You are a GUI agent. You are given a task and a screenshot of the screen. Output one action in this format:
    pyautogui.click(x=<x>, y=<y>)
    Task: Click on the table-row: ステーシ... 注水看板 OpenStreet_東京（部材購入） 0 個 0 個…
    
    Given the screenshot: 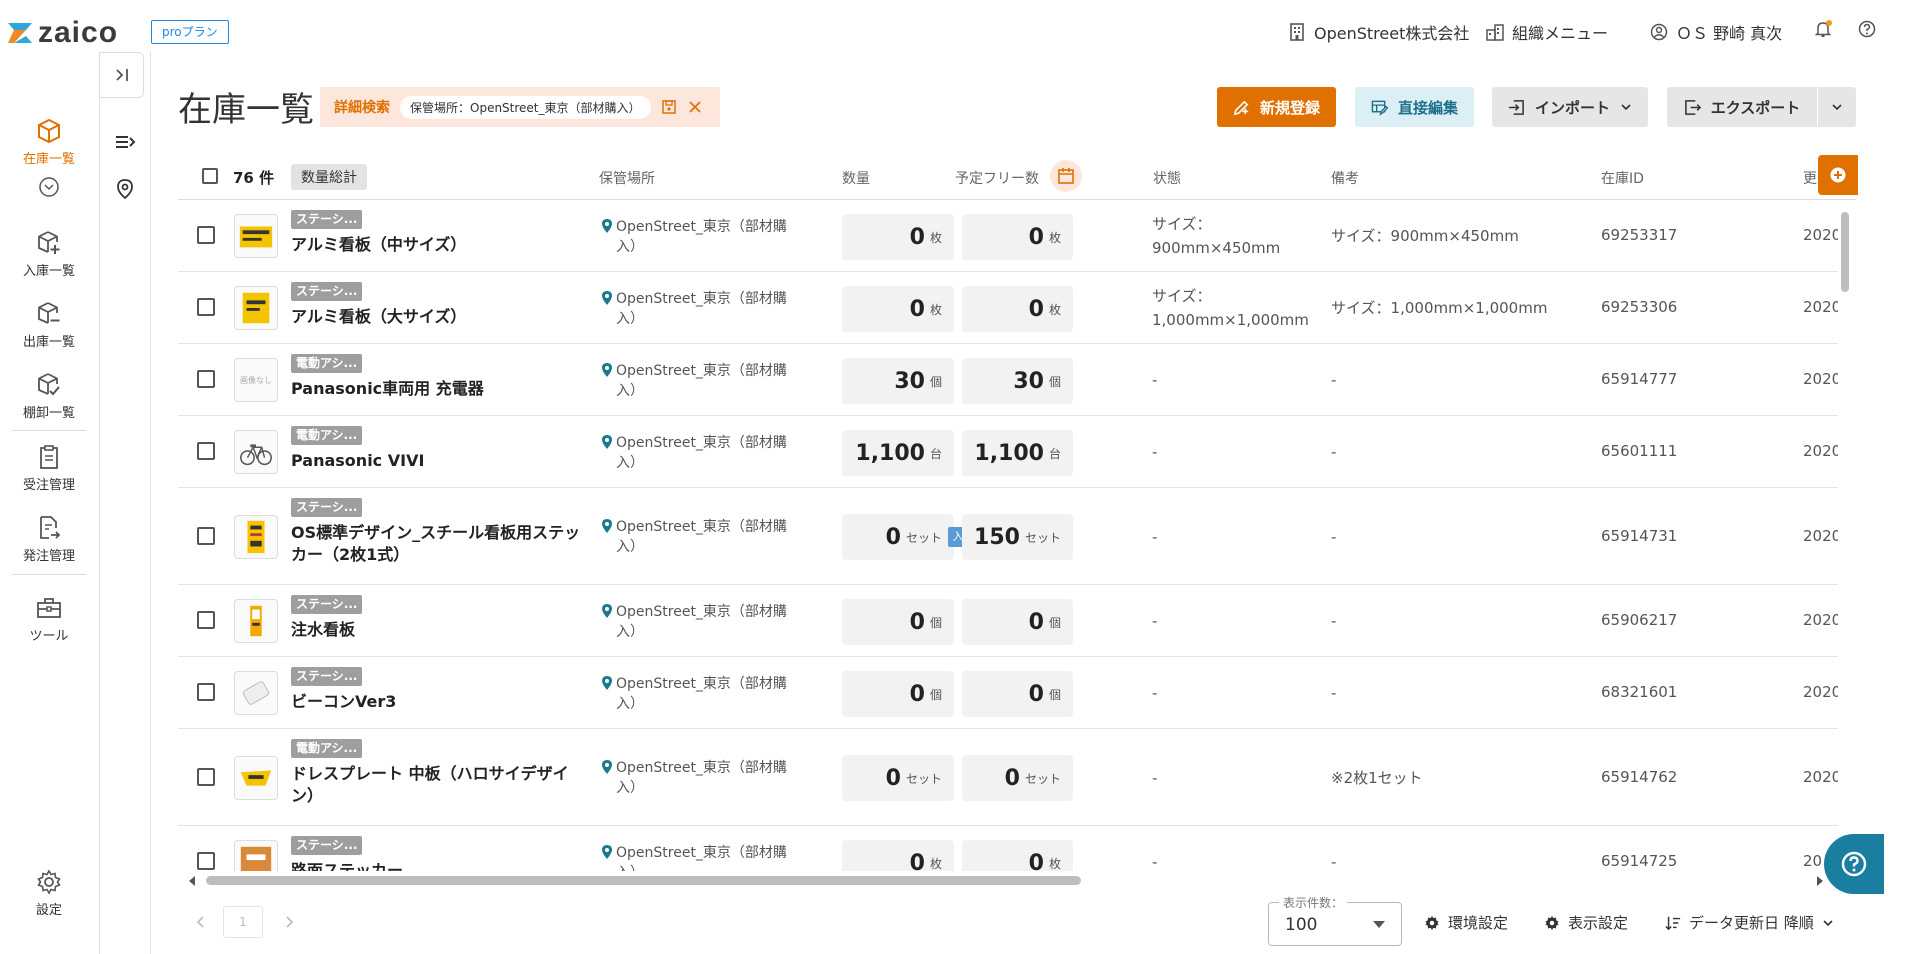 What is the action you would take?
    pyautogui.click(x=1008, y=621)
    